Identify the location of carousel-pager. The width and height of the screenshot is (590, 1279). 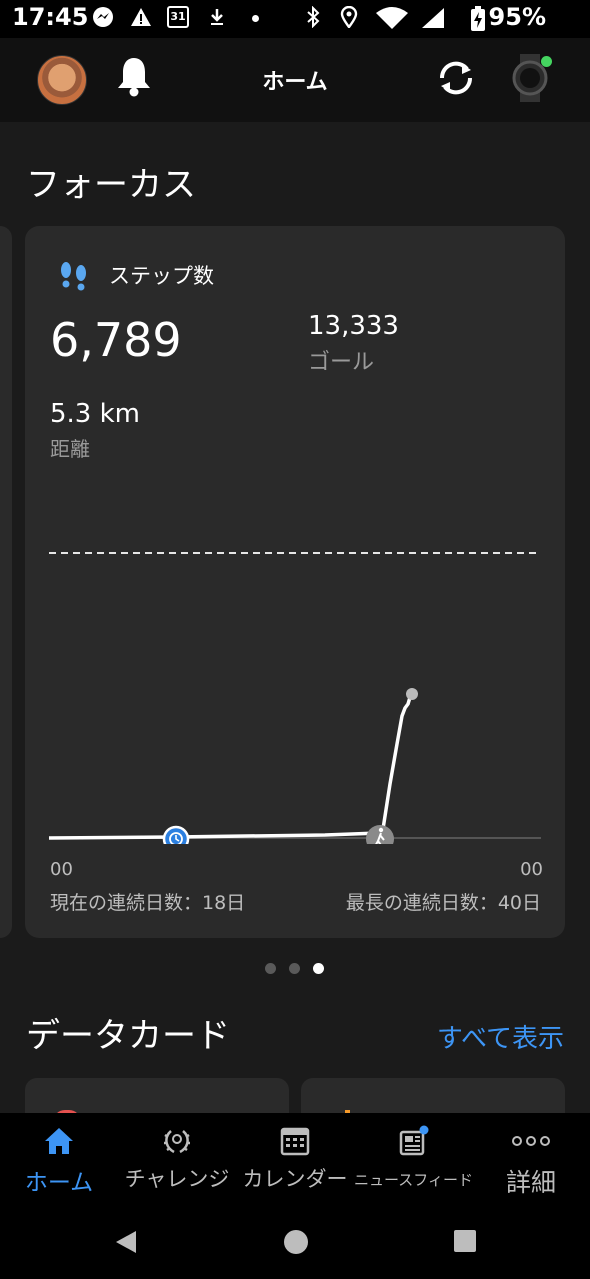
(297, 969).